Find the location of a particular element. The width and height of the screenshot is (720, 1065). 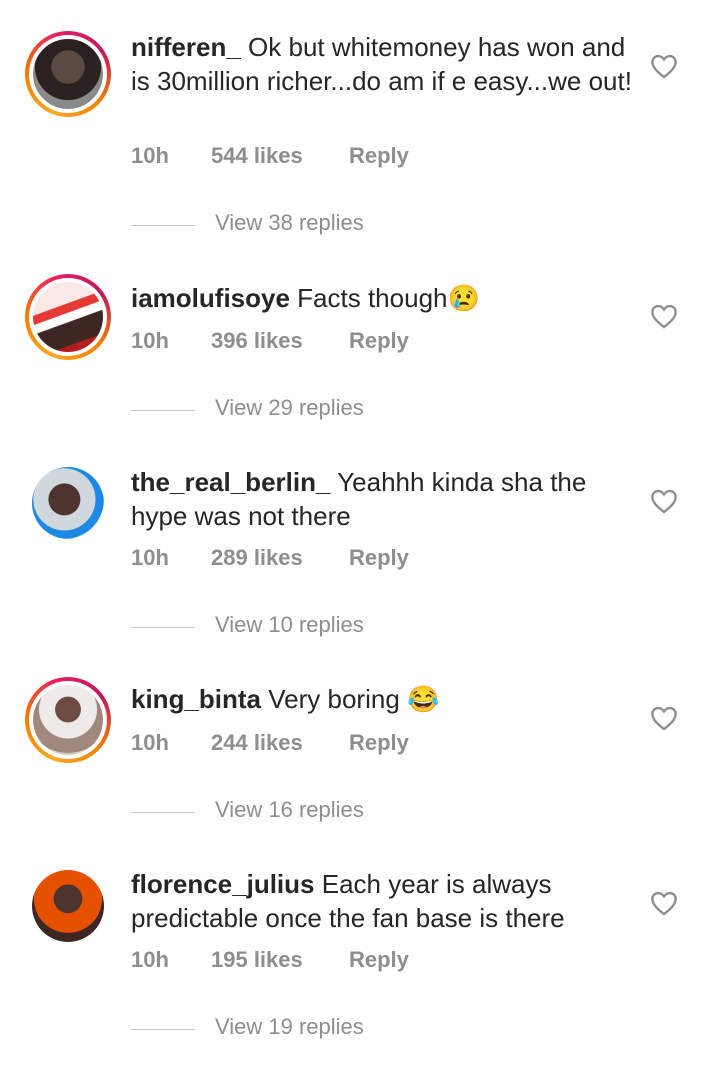

view-replies-label: View 29 replies is located at coordinates (289, 407).